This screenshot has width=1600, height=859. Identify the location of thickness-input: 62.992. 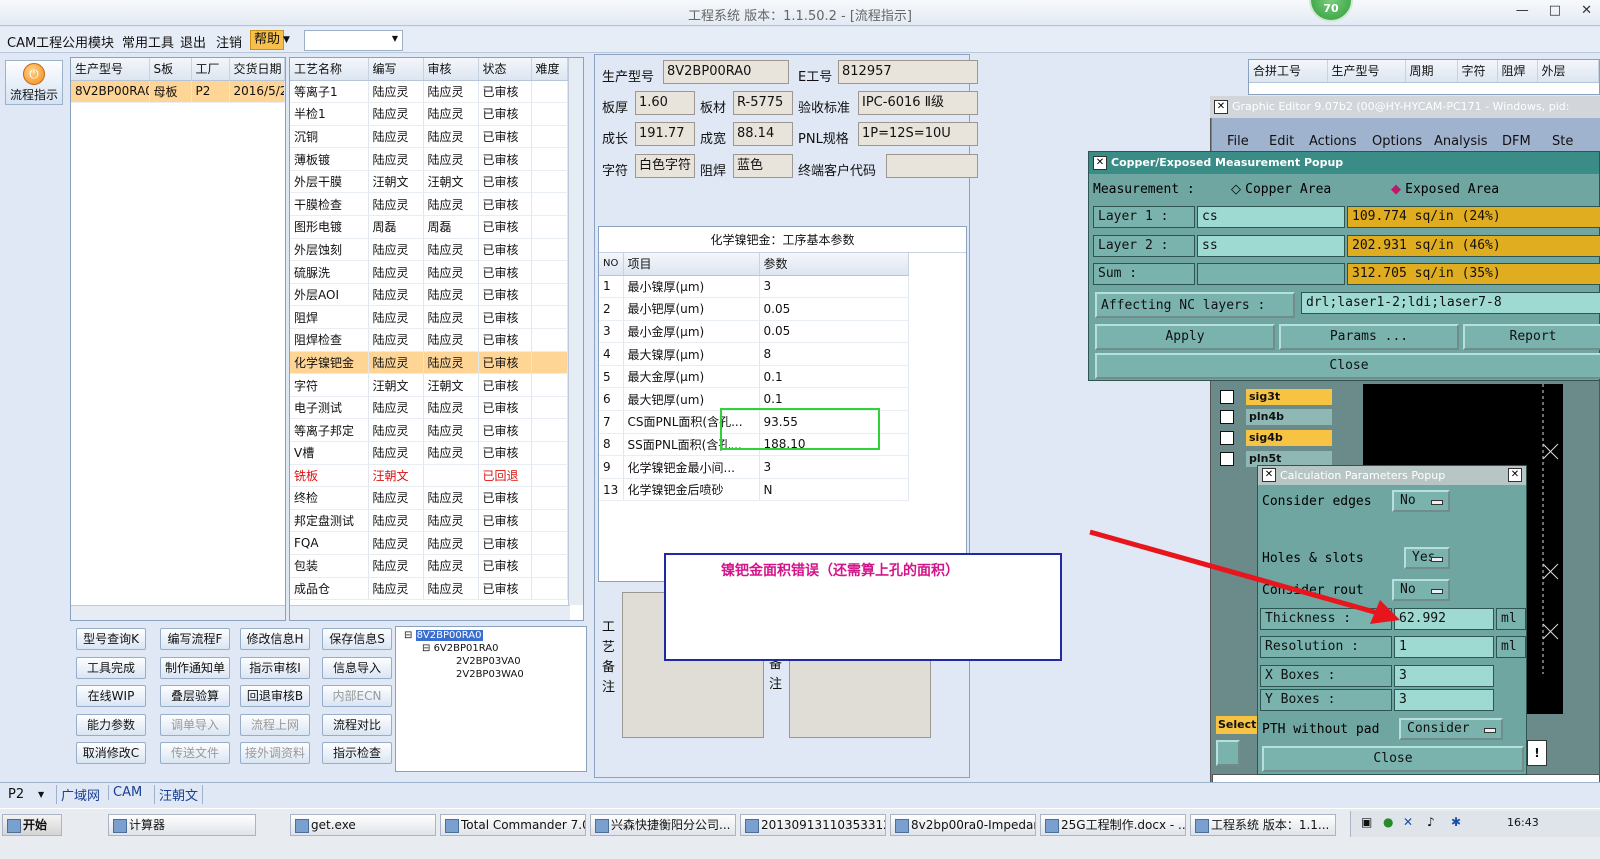
(1444, 619).